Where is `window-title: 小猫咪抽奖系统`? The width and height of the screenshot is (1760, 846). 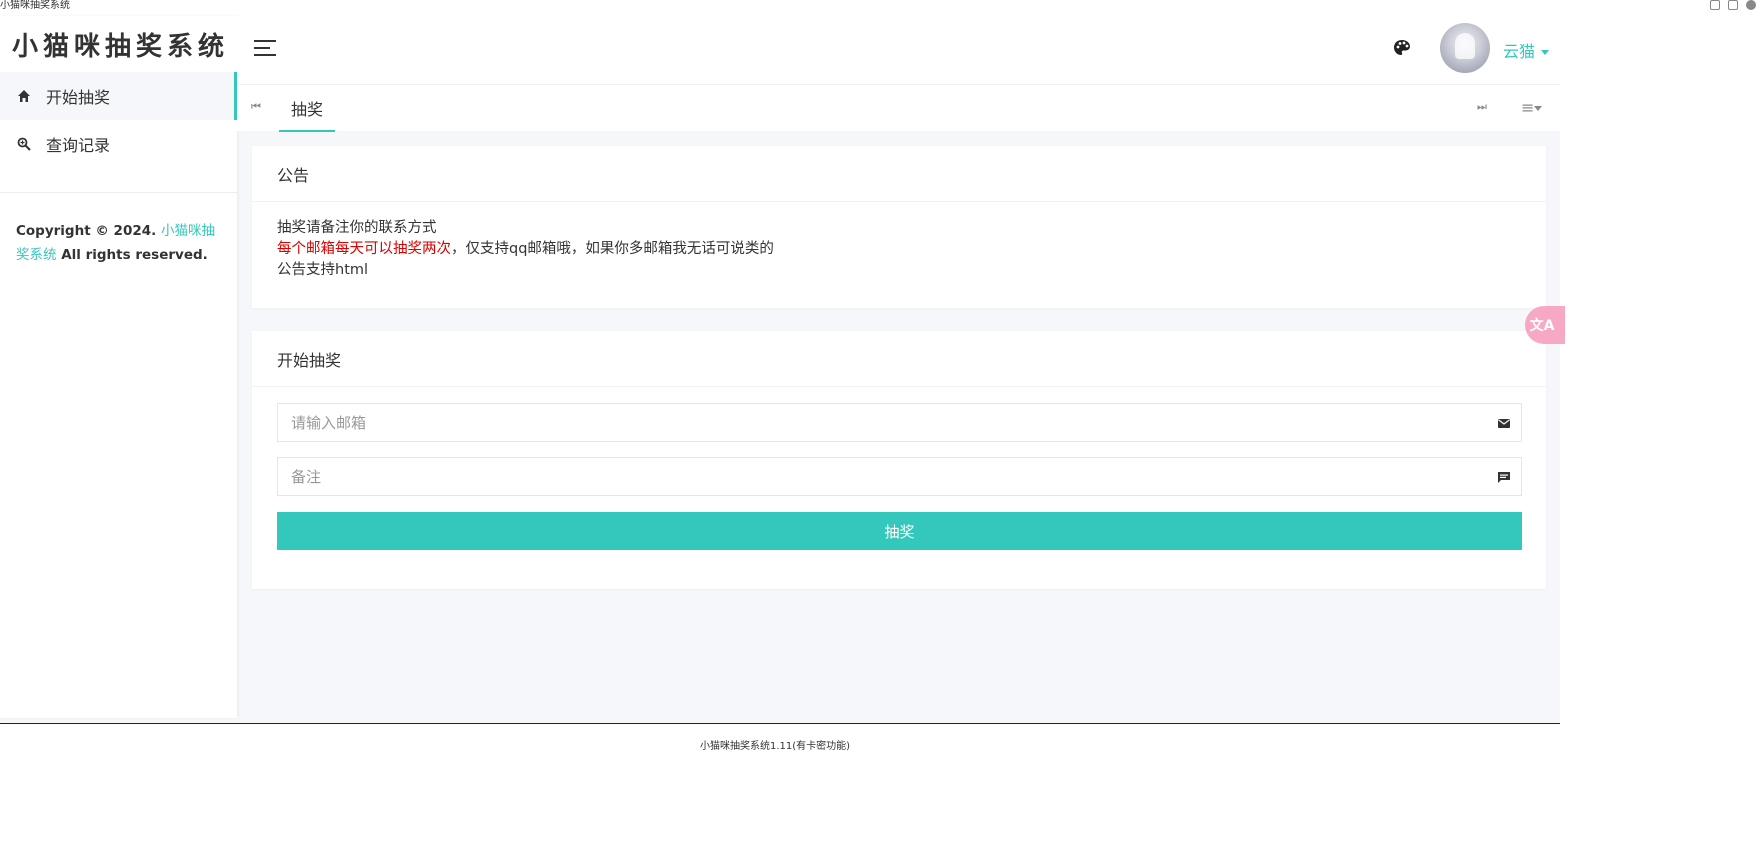
window-title: 小猫咪抽奖系统 is located at coordinates (35, 5).